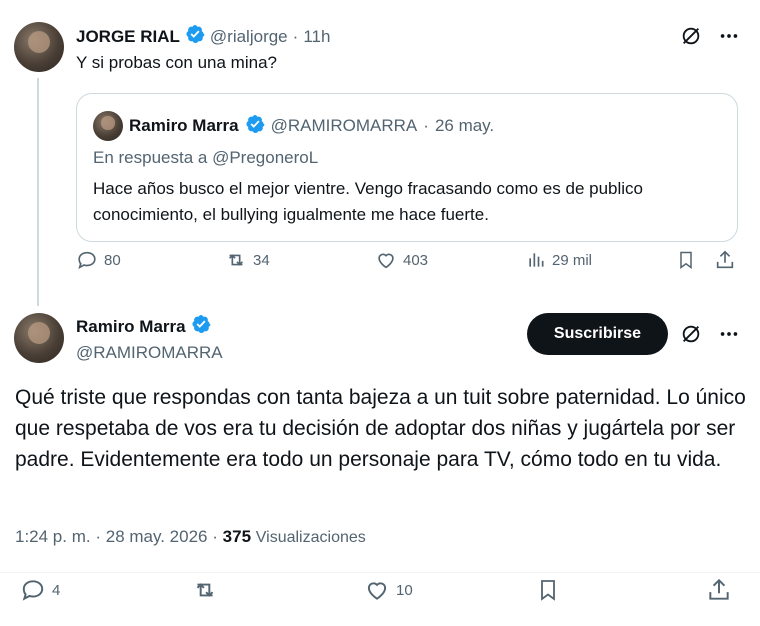 Image resolution: width=760 pixels, height=626 pixels. I want to click on retweet-action, so click(205, 590).